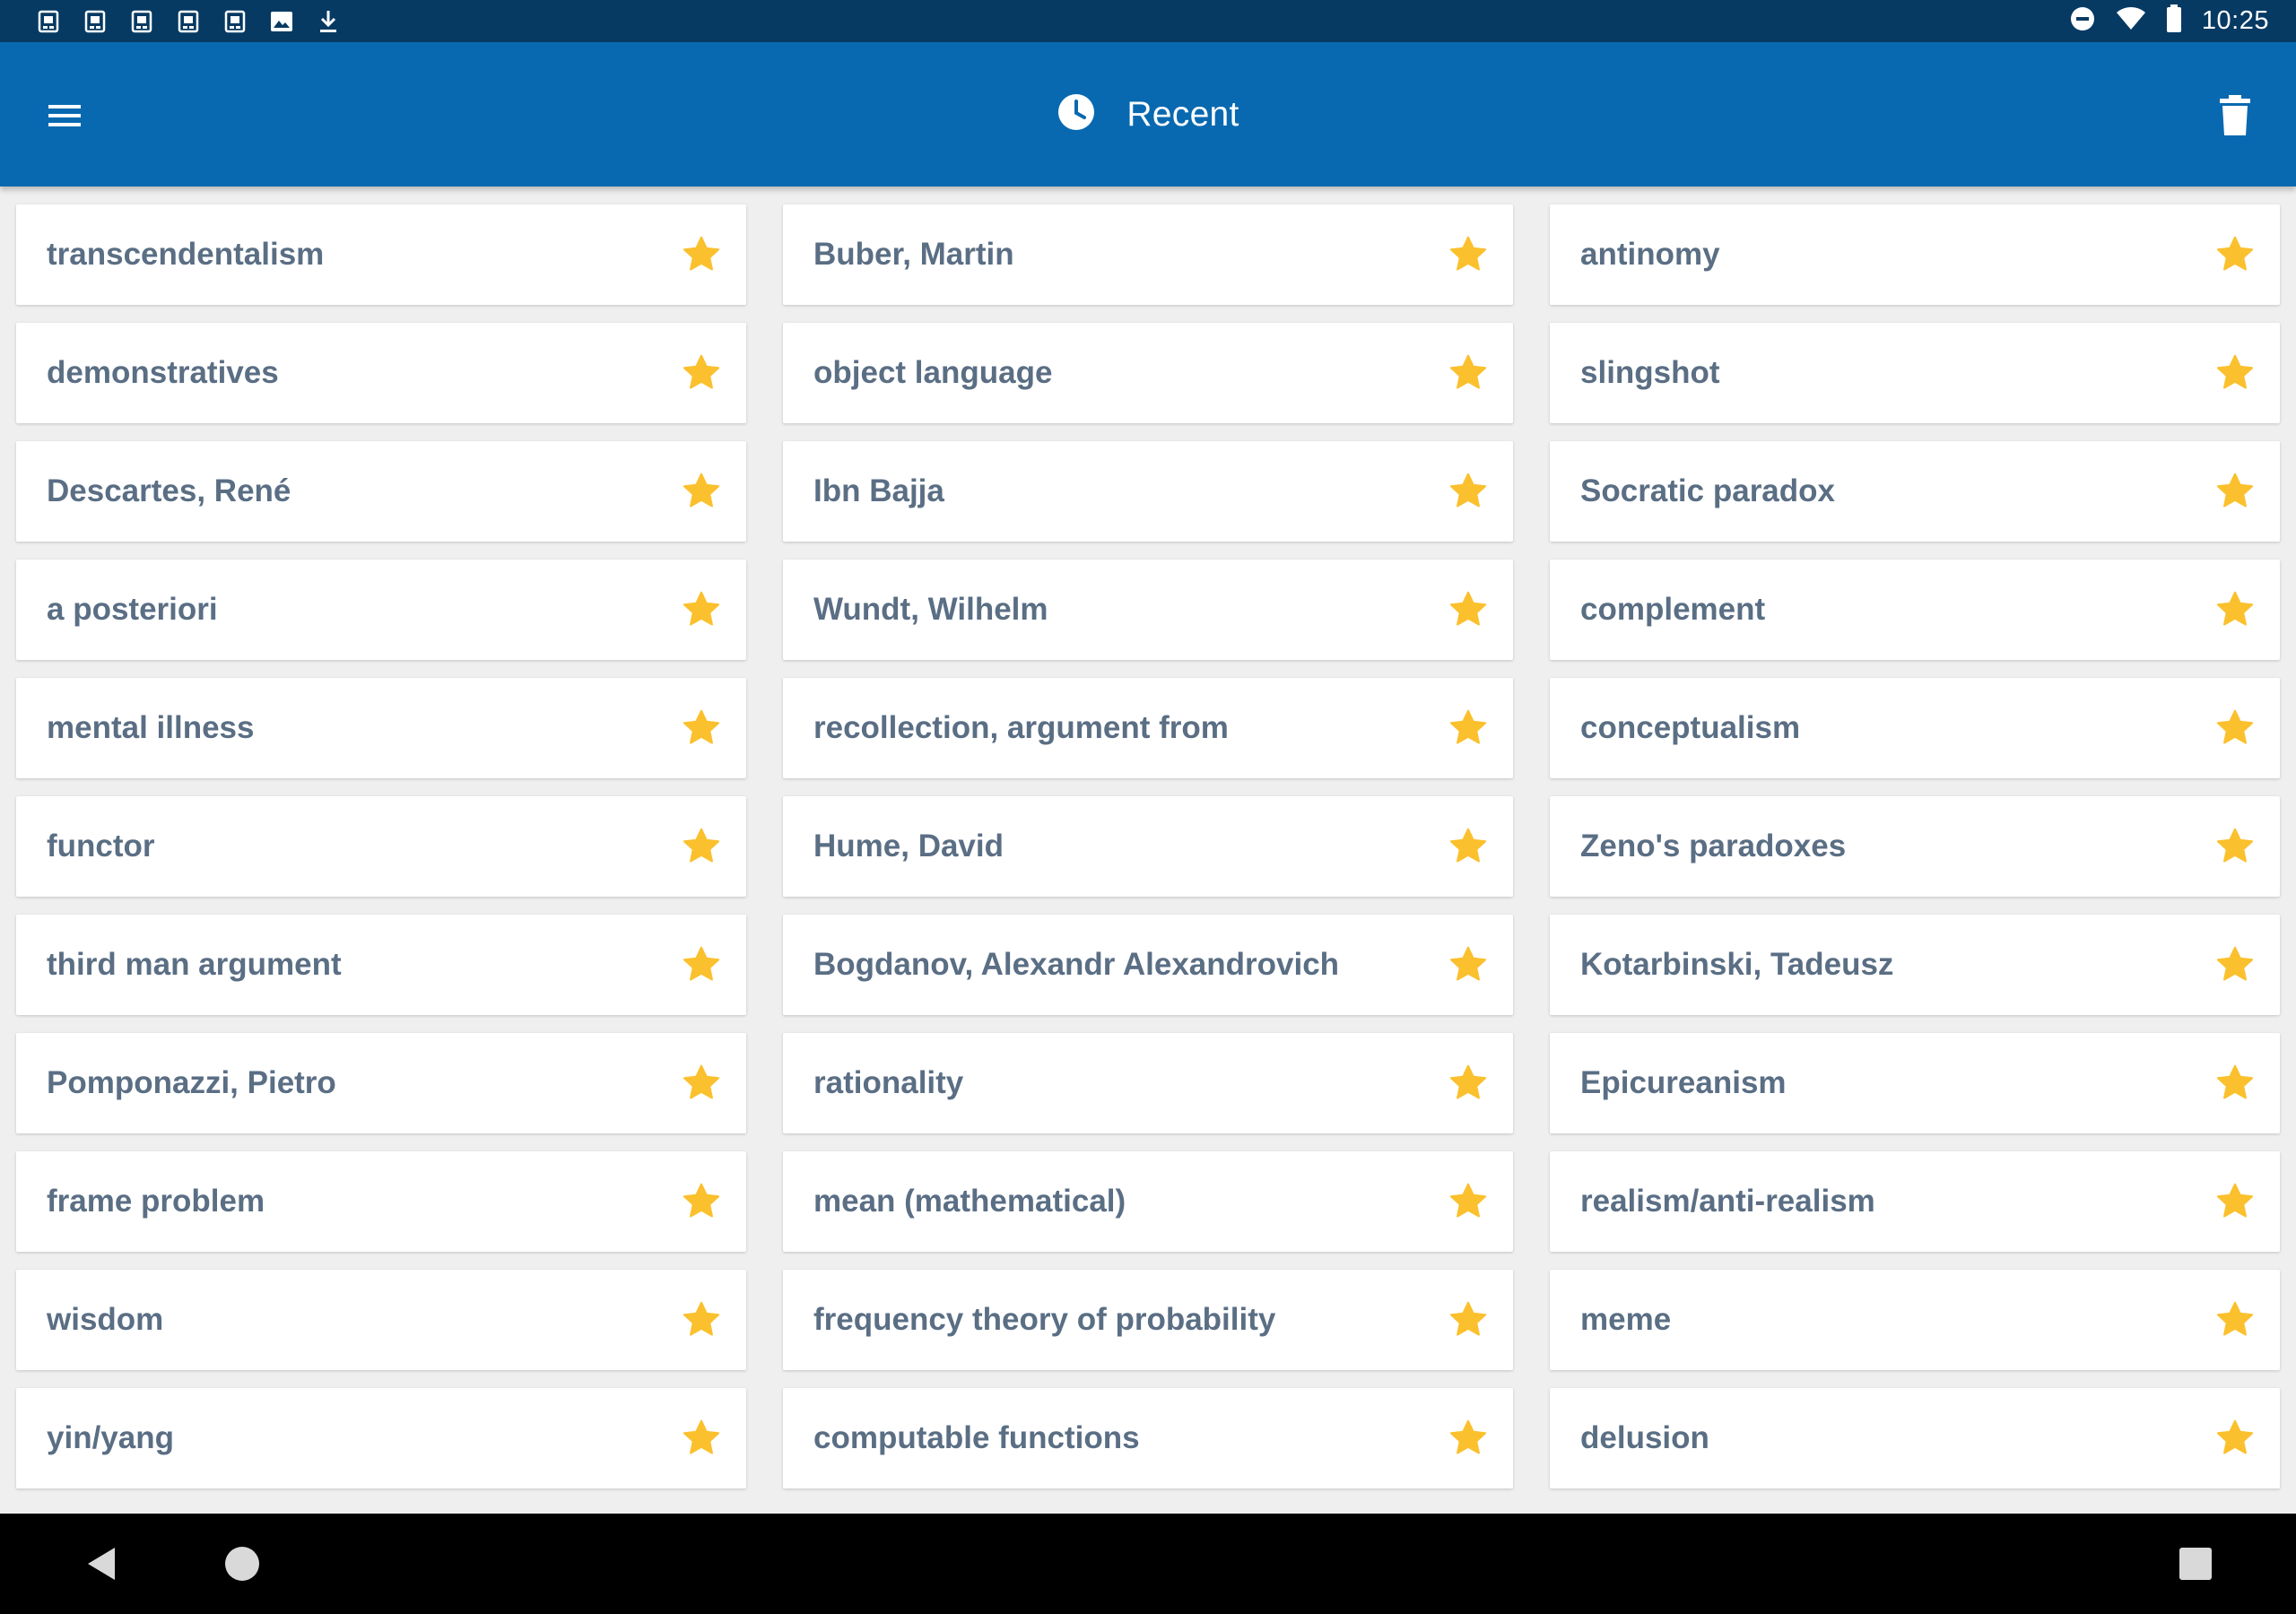 Image resolution: width=2296 pixels, height=1614 pixels. Describe the element at coordinates (1915, 1201) in the screenshot. I see `list-item: realism/anti-realism` at that location.